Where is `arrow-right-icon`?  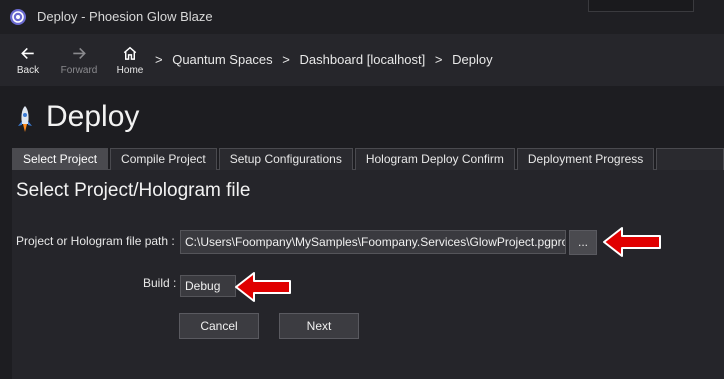
arrow-right-icon is located at coordinates (79, 53).